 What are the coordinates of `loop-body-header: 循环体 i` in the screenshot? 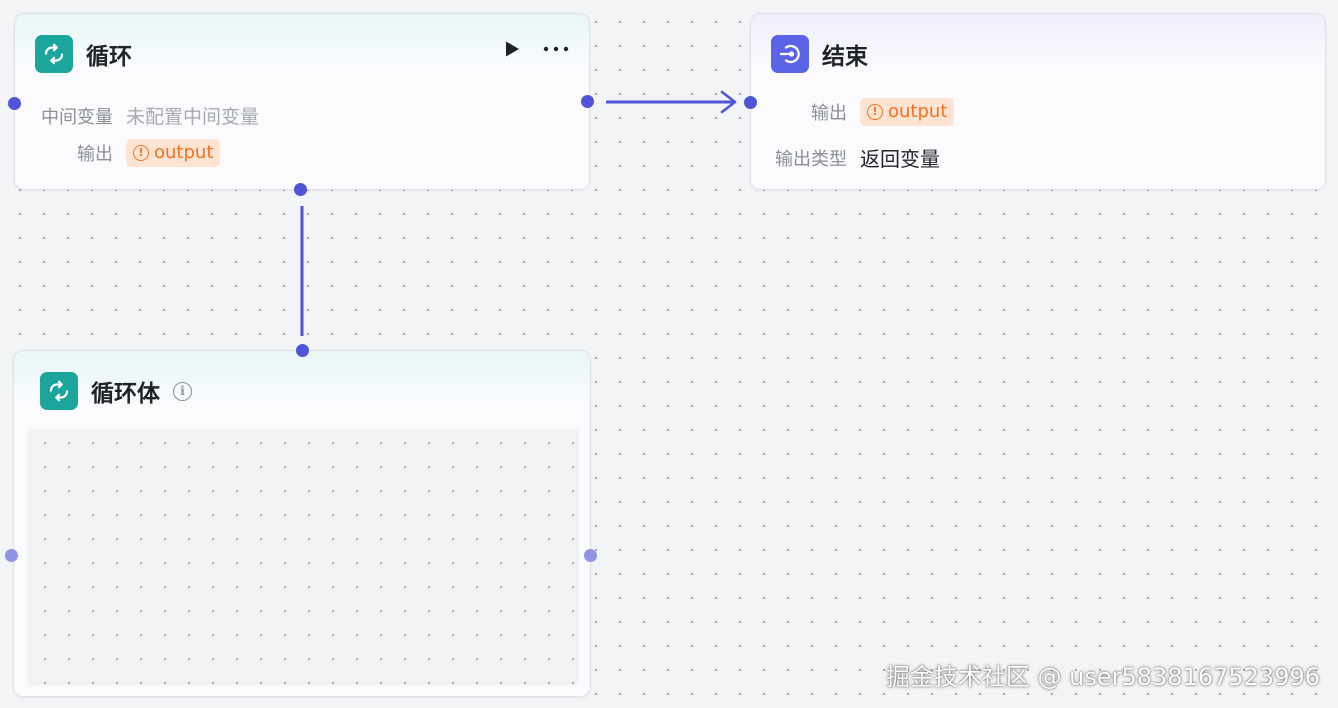 It's located at (116, 391).